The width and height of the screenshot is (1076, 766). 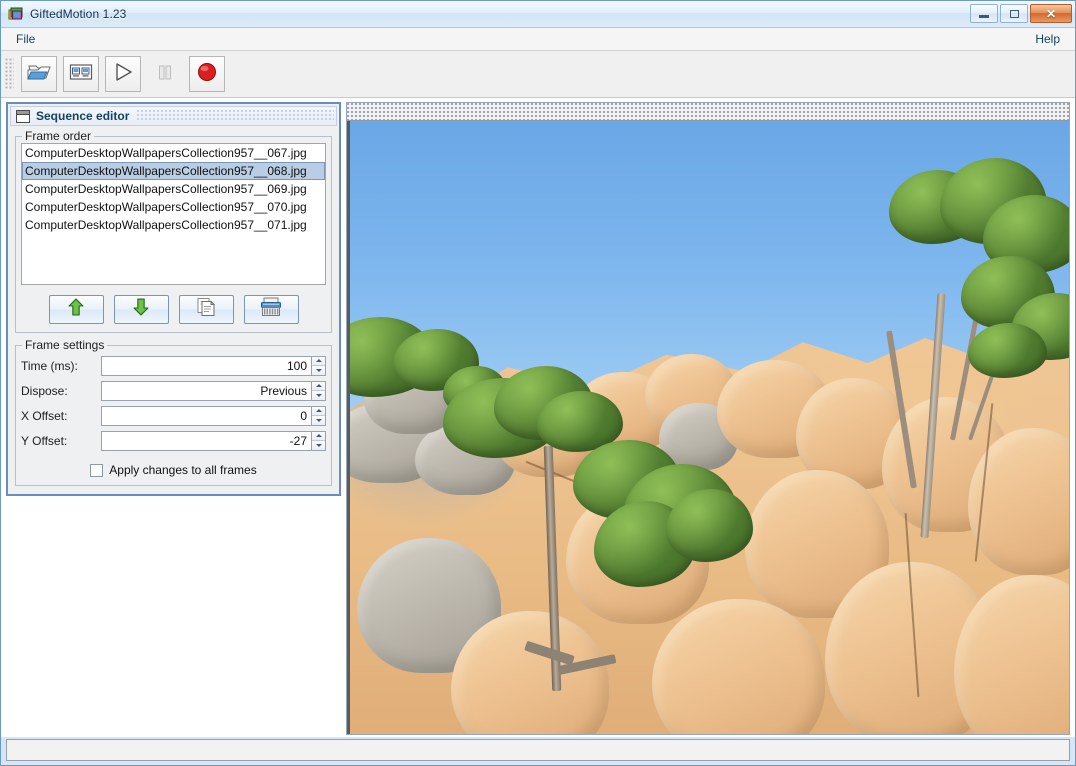 What do you see at coordinates (538, 39) in the screenshot?
I see `menu-bar: File Help` at bounding box center [538, 39].